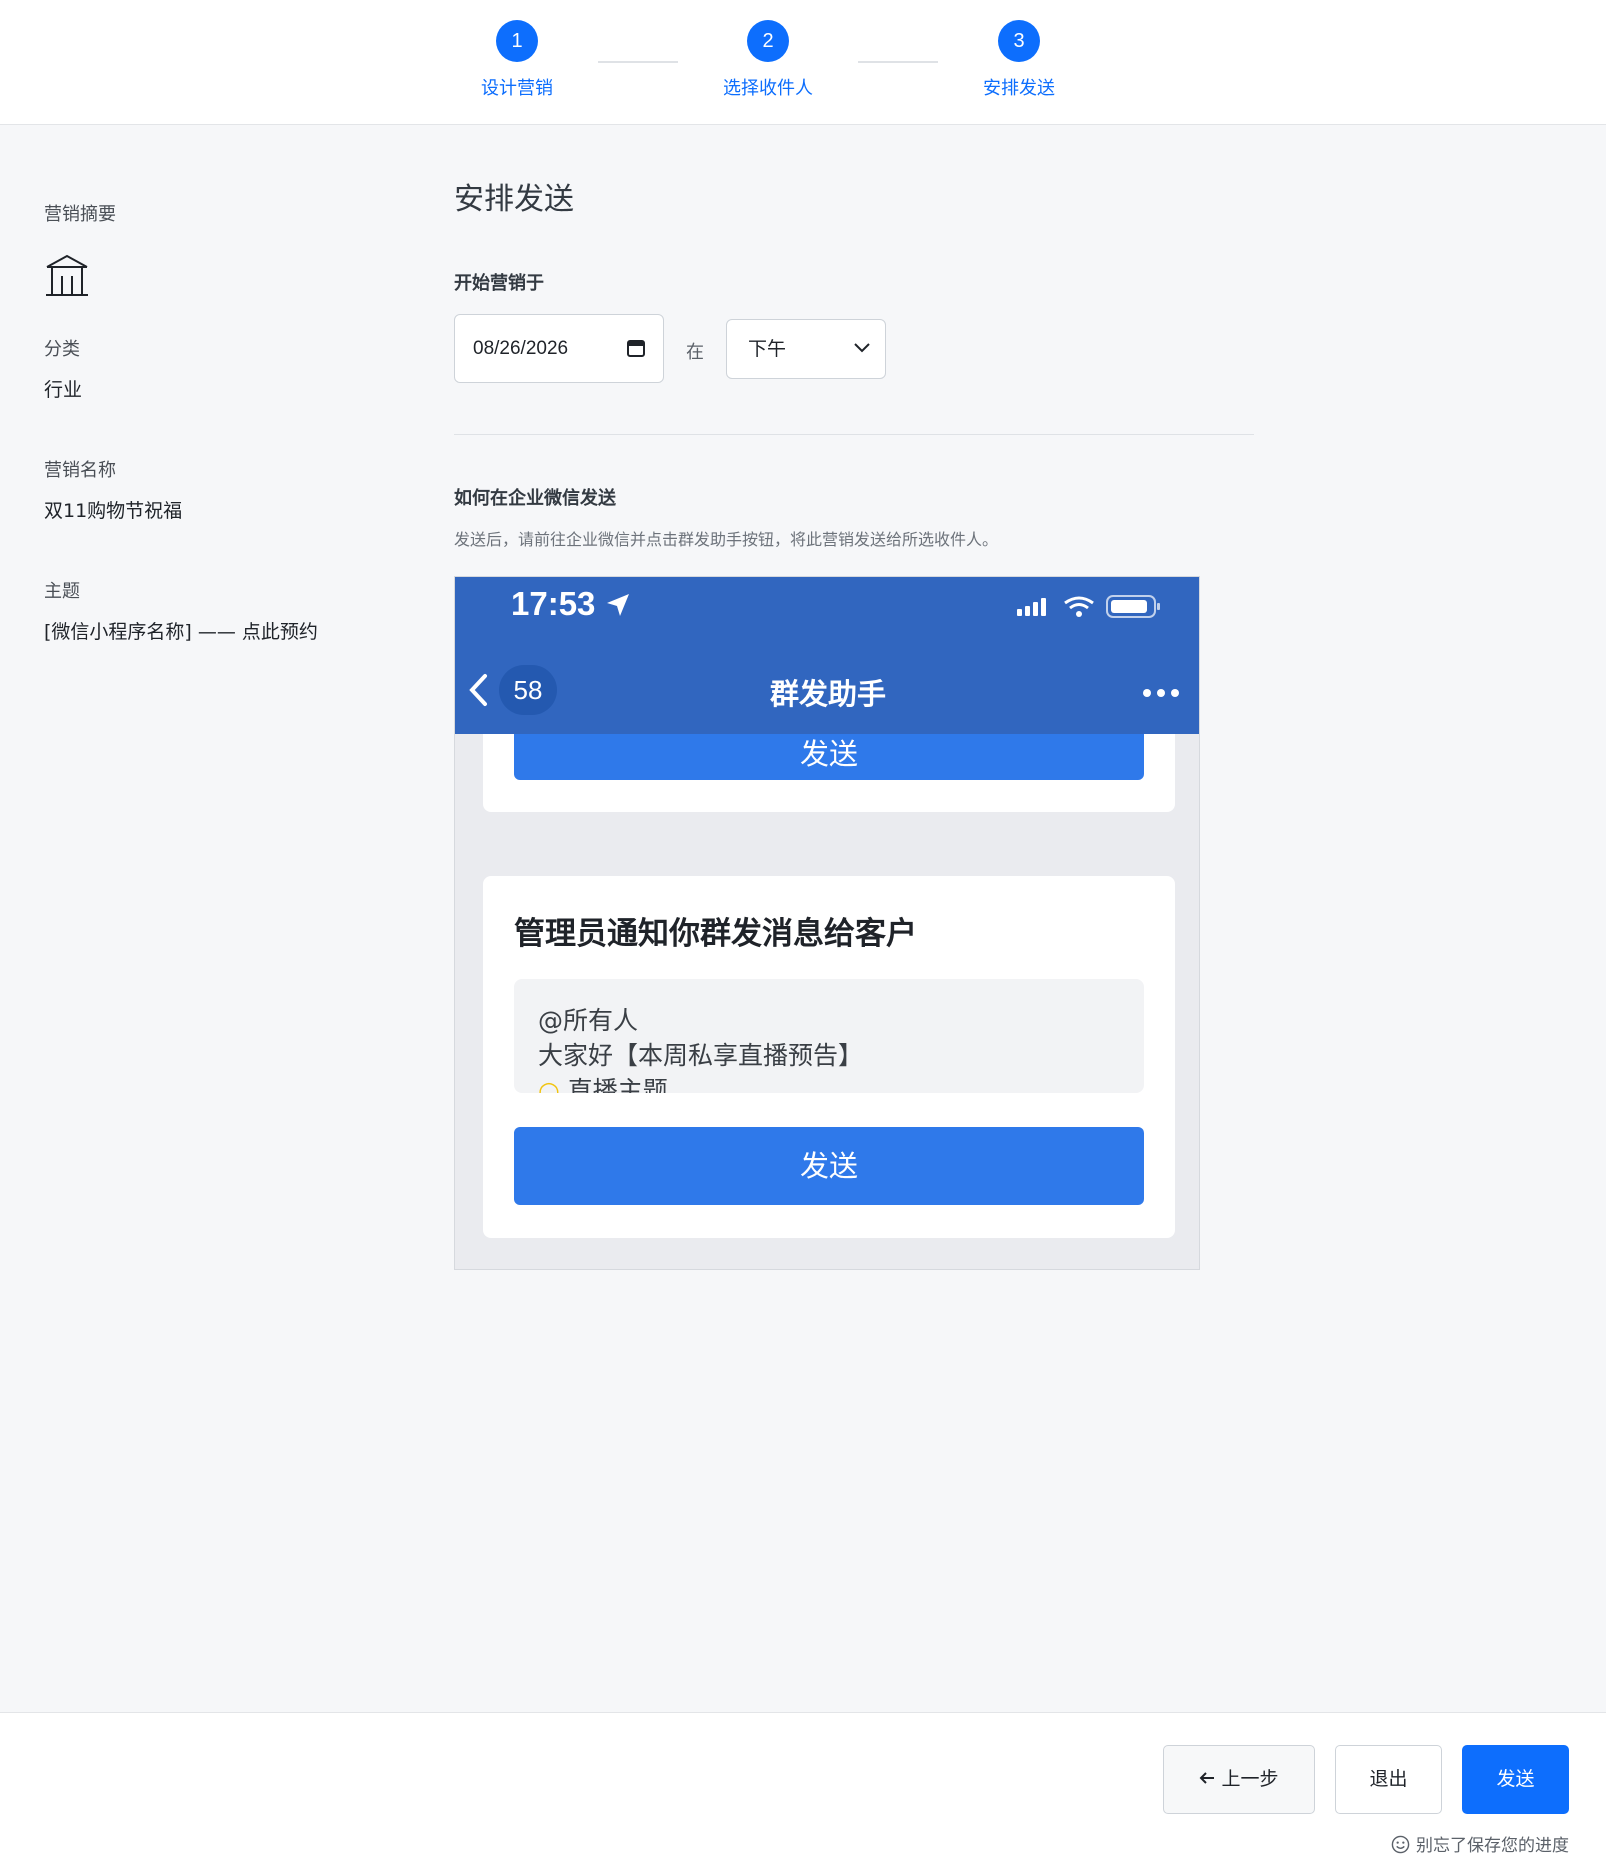 The image size is (1606, 1866). I want to click on location-arrow-icon, so click(617, 605).